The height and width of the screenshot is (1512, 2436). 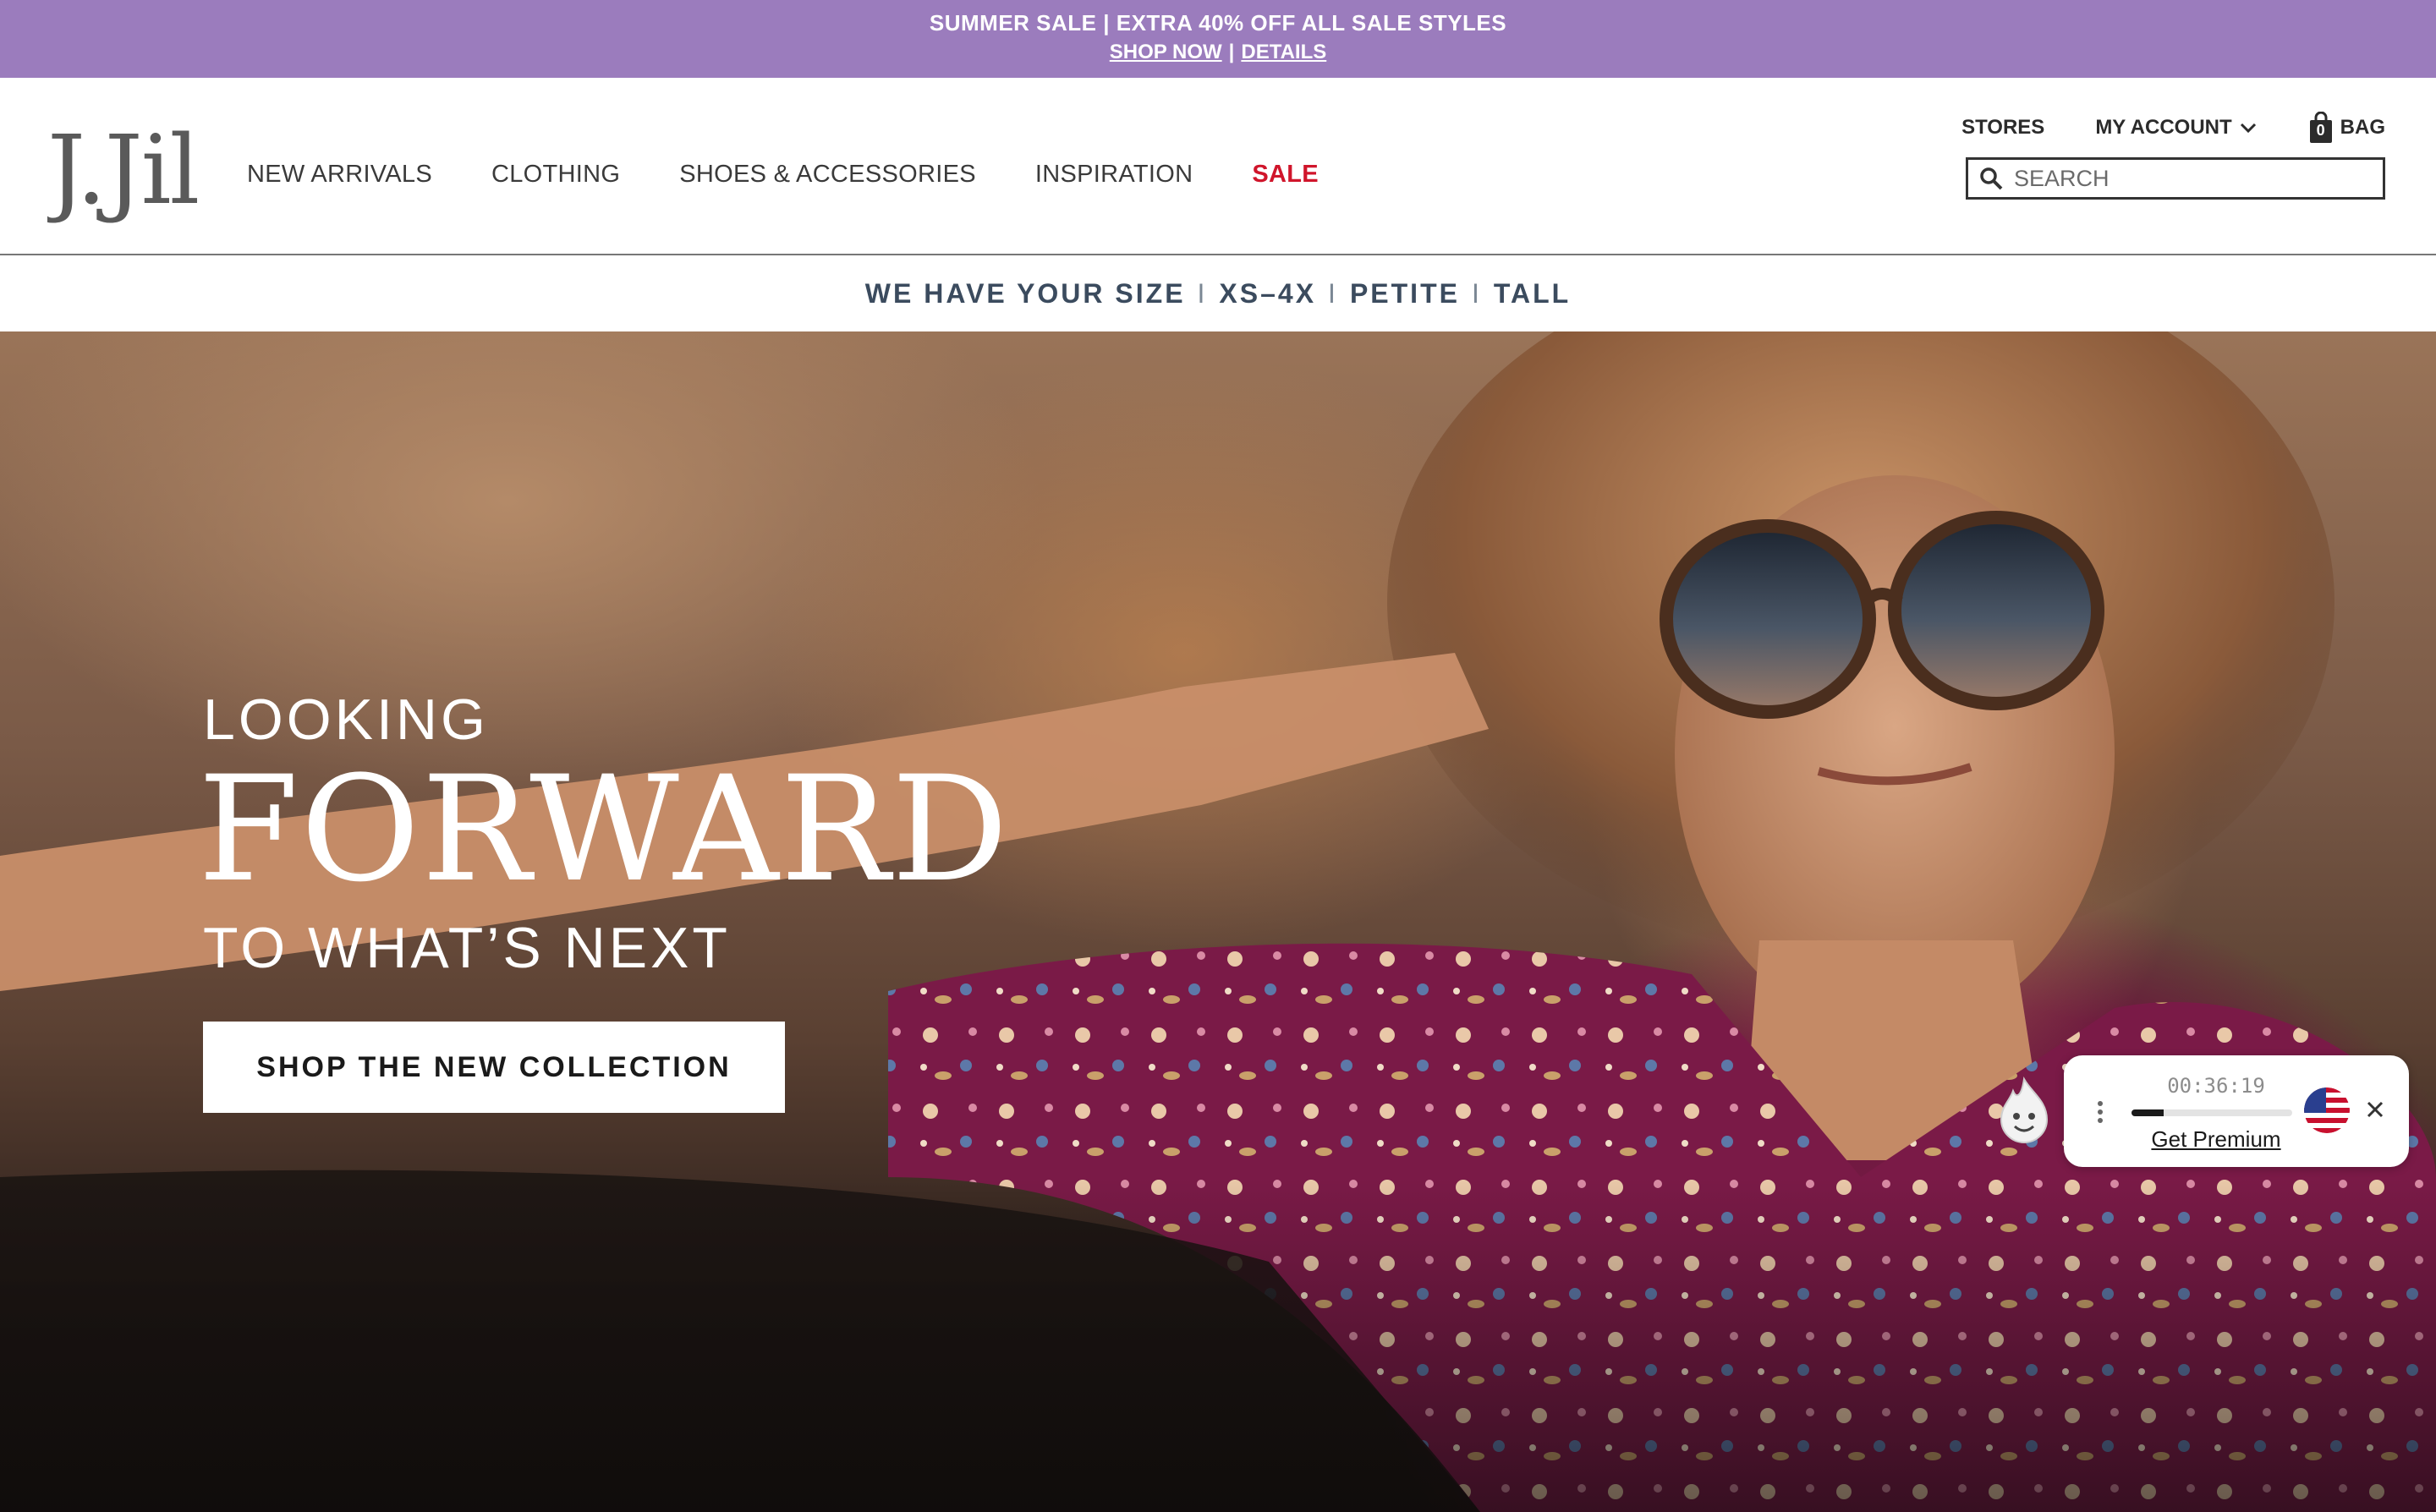 I want to click on bag-link: 0 BAG, so click(x=2347, y=127).